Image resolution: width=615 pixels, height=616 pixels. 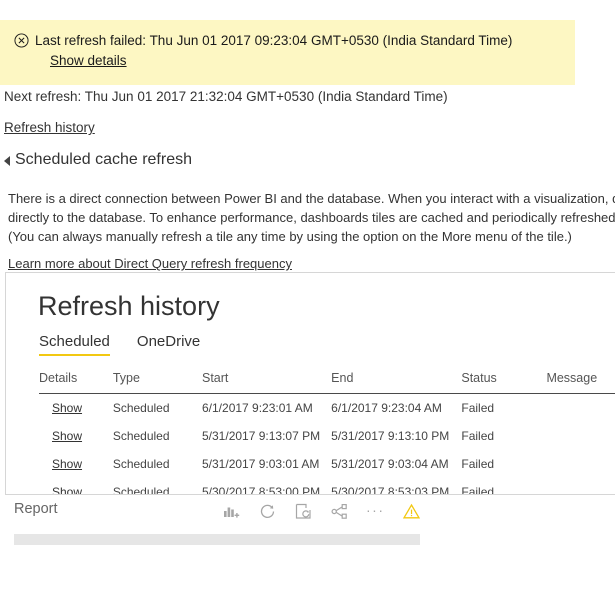 I want to click on refresh-history-title: Refresh history, so click(x=129, y=306).